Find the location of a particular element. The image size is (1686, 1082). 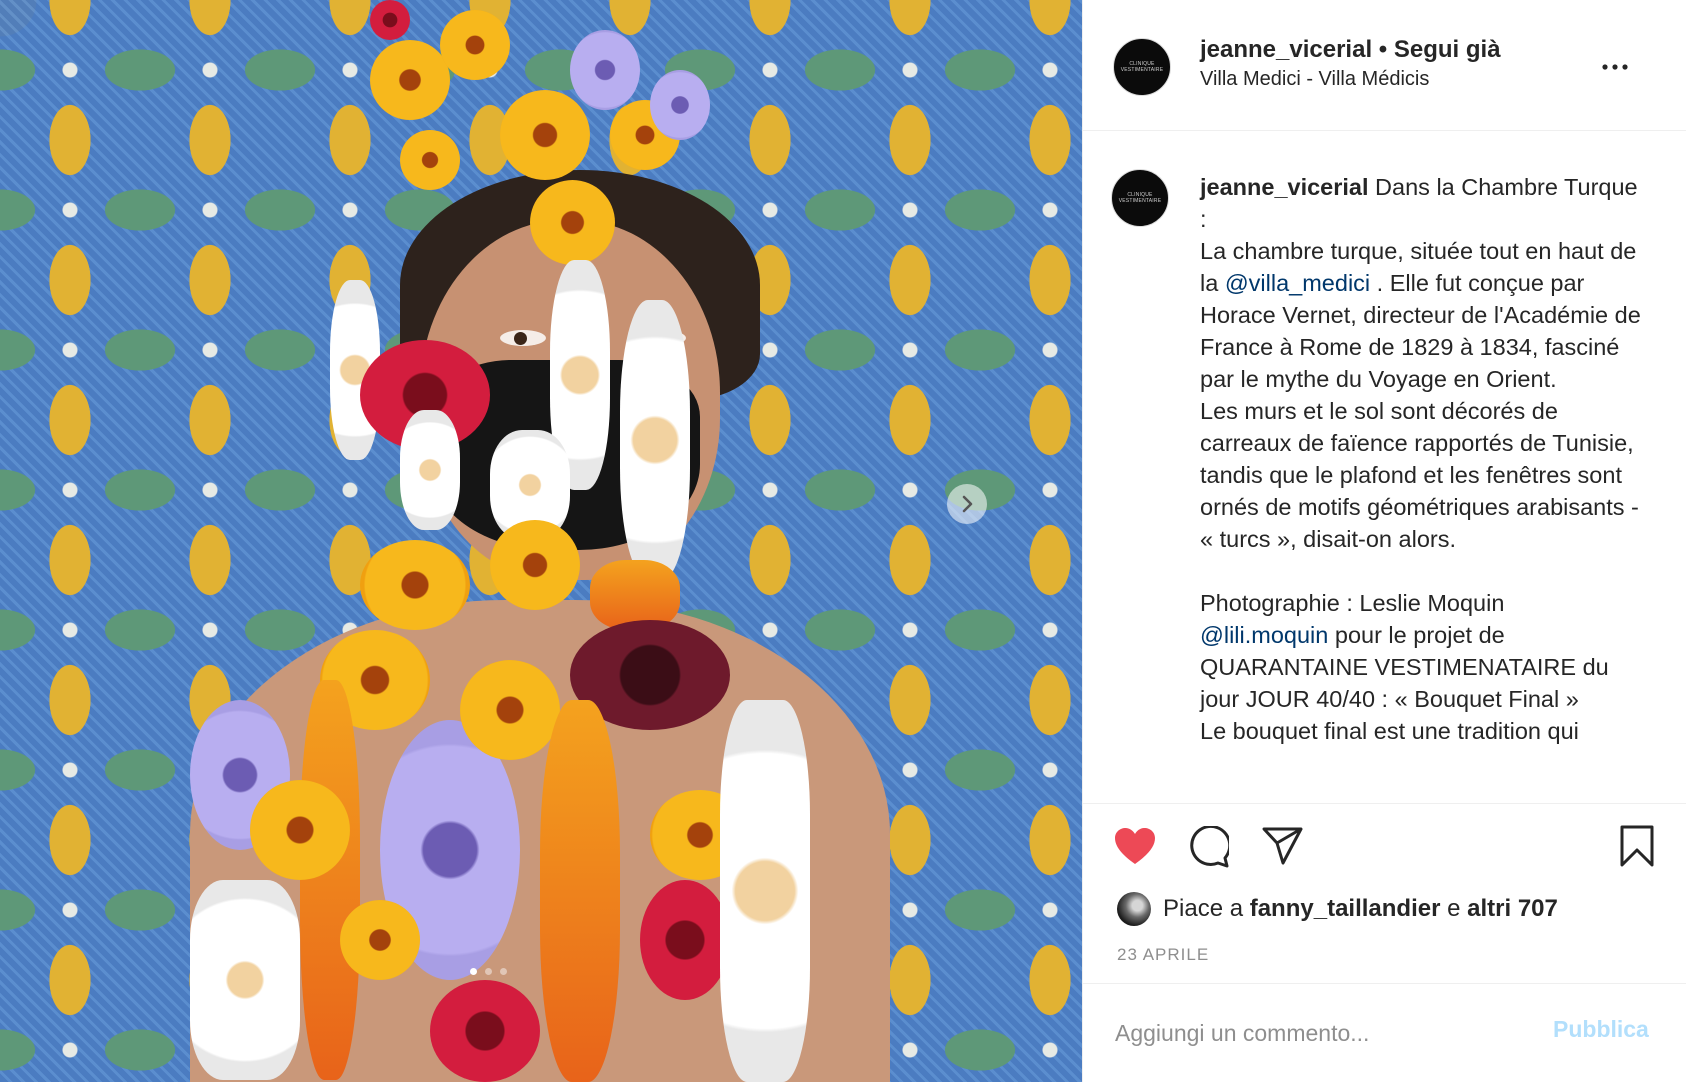

likes-conjunction: e is located at coordinates (1454, 908).